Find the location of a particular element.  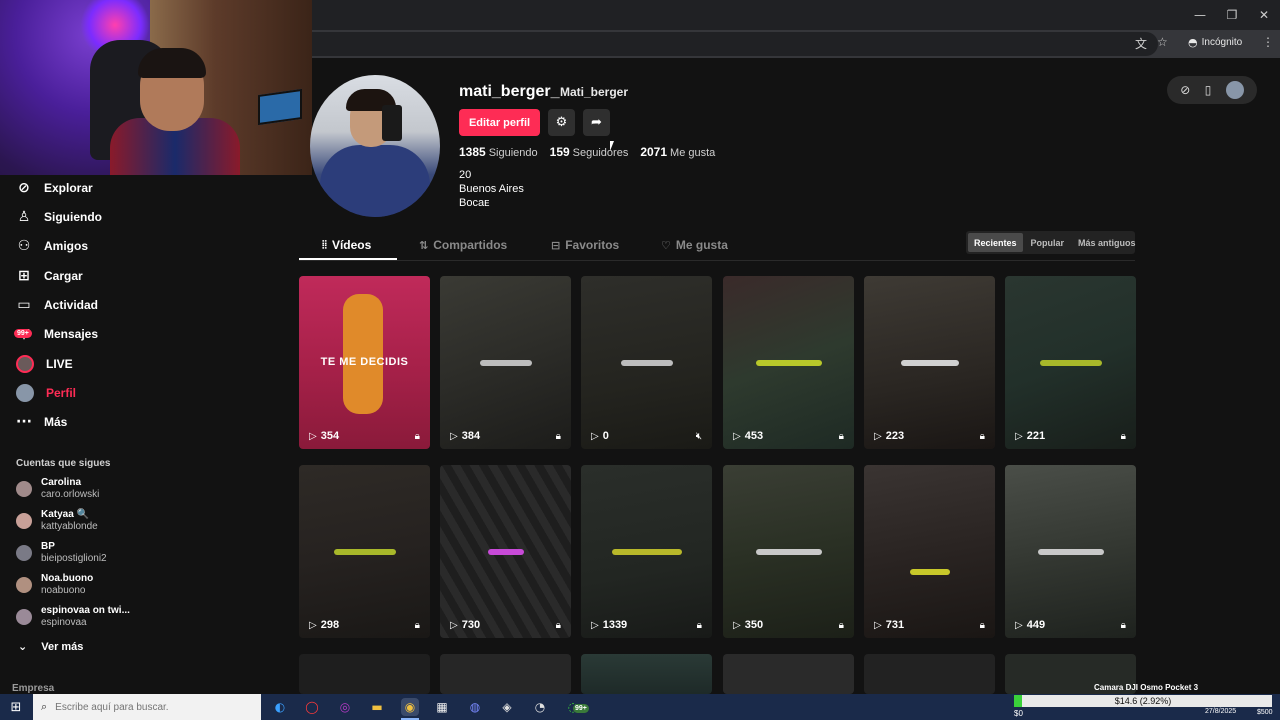

video-thumbnail: TE ME DECIDIS ▷ 354 🔒︎ is located at coordinates (364, 362).